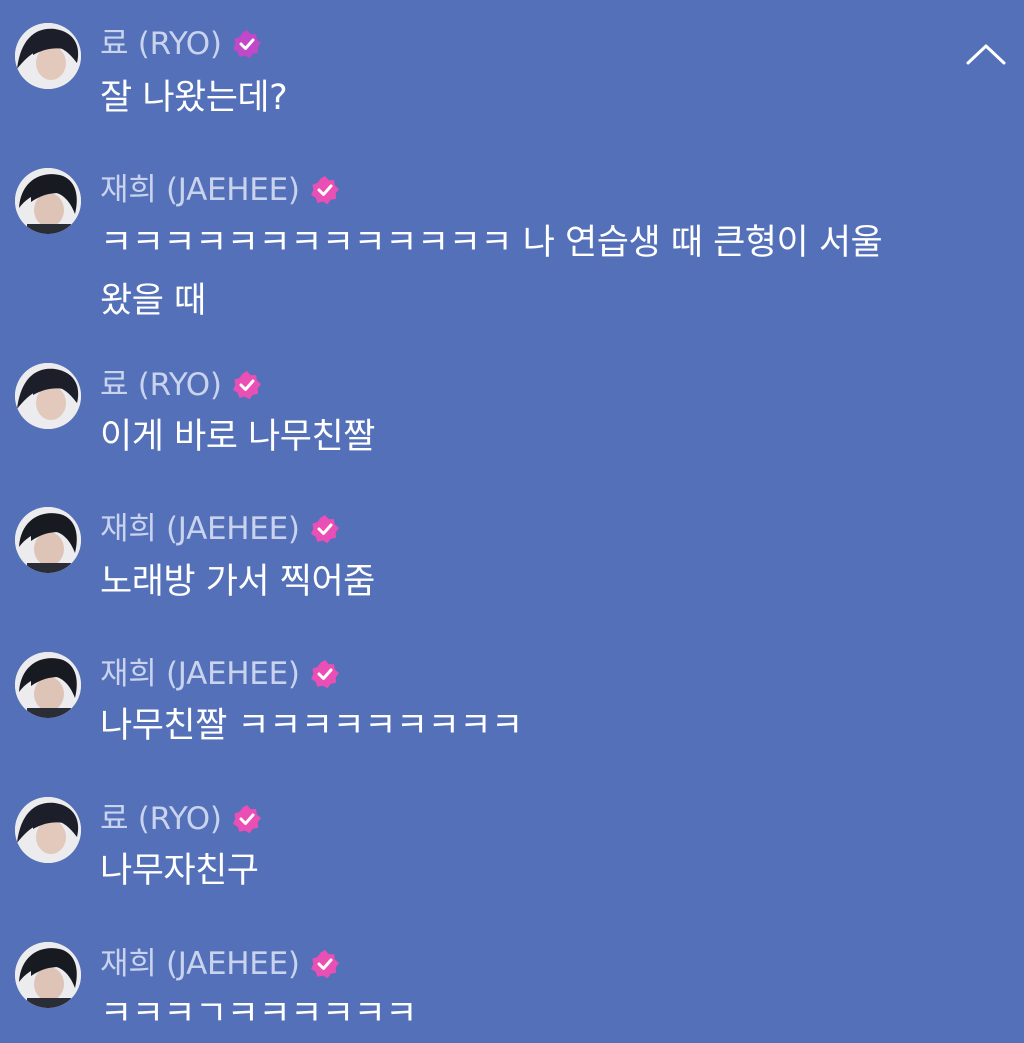 The width and height of the screenshot is (1024, 1043). Describe the element at coordinates (237, 437) in the screenshot. I see `message-text: 이게 바로 나무친짤` at that location.